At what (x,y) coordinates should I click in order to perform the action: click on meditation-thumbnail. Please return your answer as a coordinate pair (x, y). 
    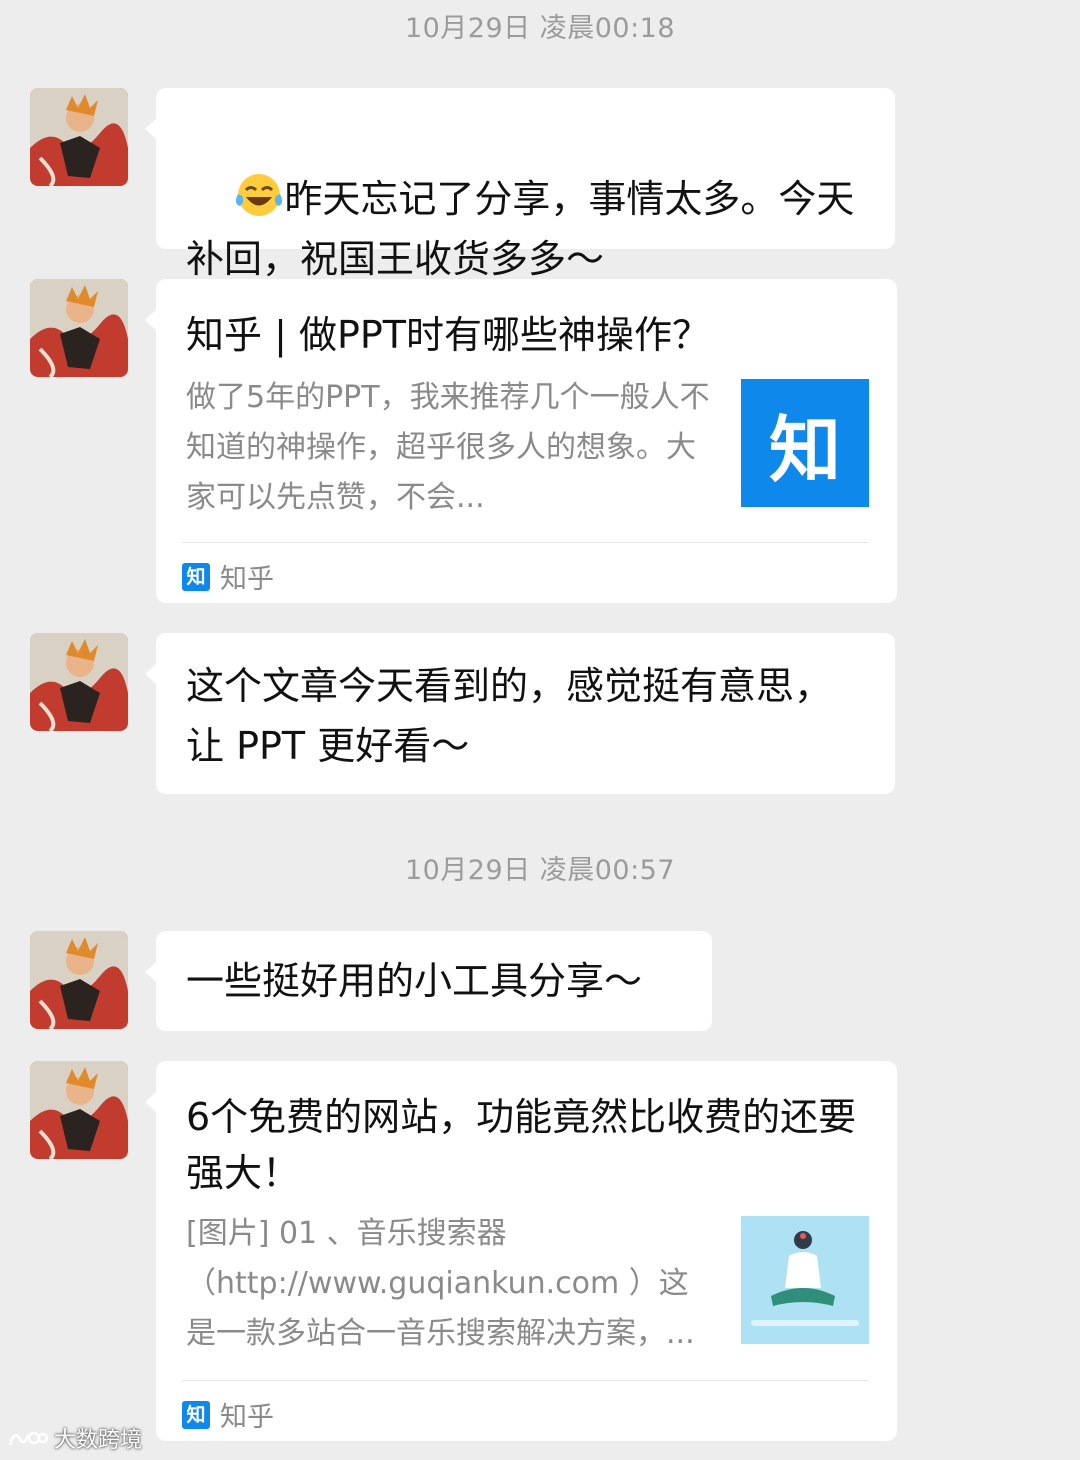
    Looking at the image, I should click on (805, 1280).